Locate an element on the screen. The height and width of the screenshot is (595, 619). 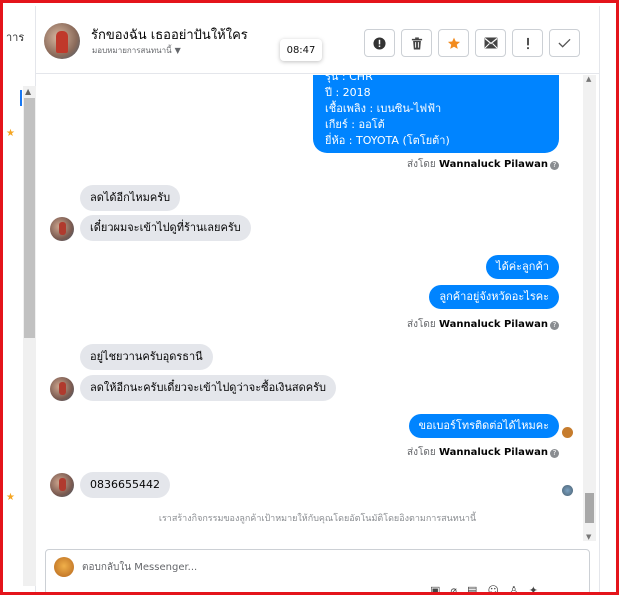
done-button is located at coordinates (564, 43).